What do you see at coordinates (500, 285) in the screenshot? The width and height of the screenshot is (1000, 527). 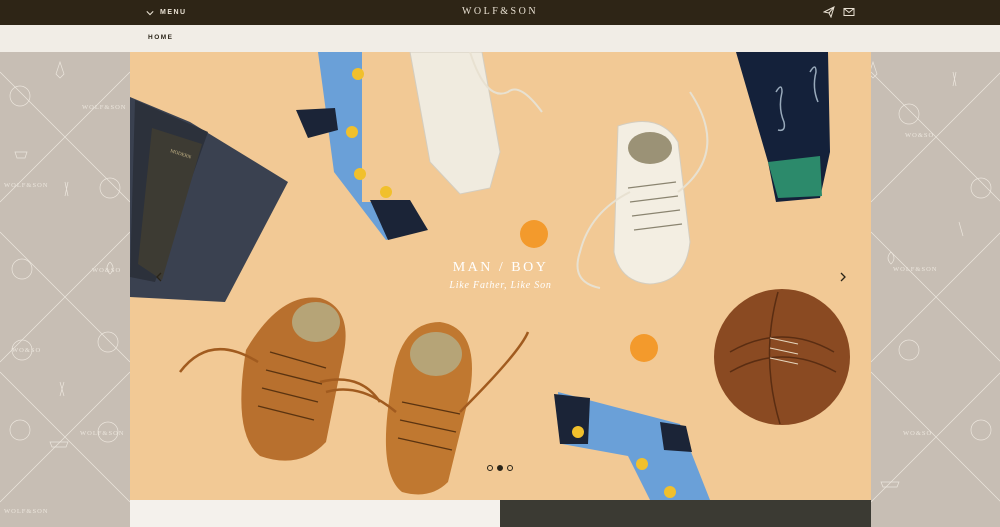 I see `hero-subtitle: Like Father, Like Son` at bounding box center [500, 285].